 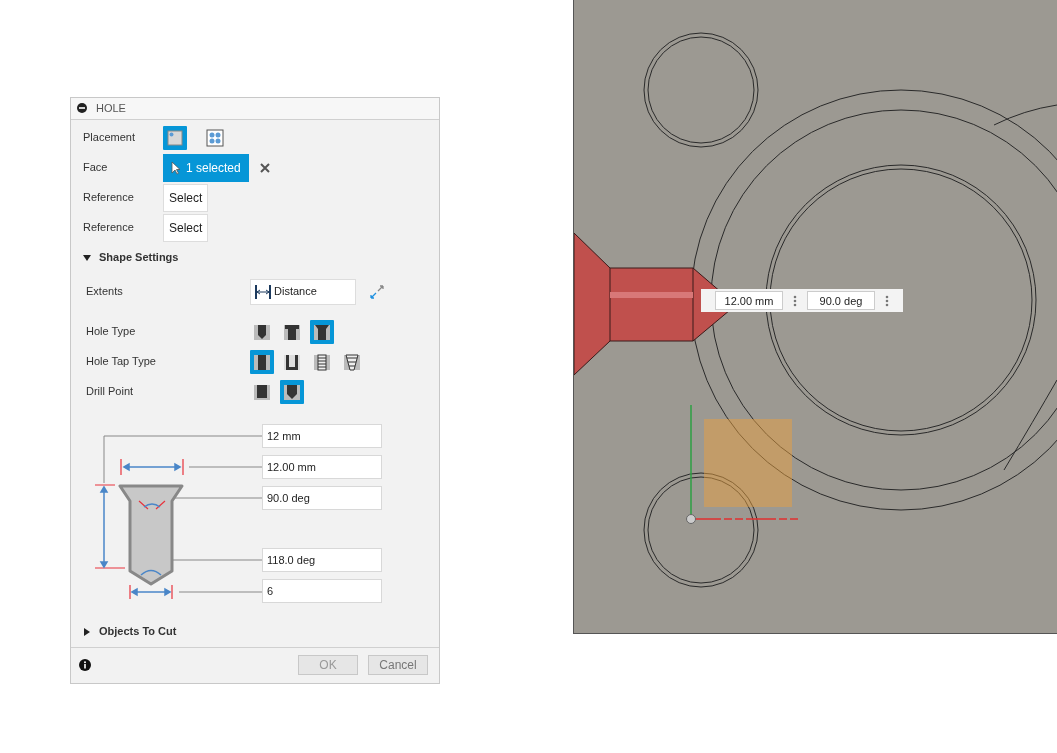 What do you see at coordinates (111, 332) in the screenshot?
I see `field-label: Hole Type` at bounding box center [111, 332].